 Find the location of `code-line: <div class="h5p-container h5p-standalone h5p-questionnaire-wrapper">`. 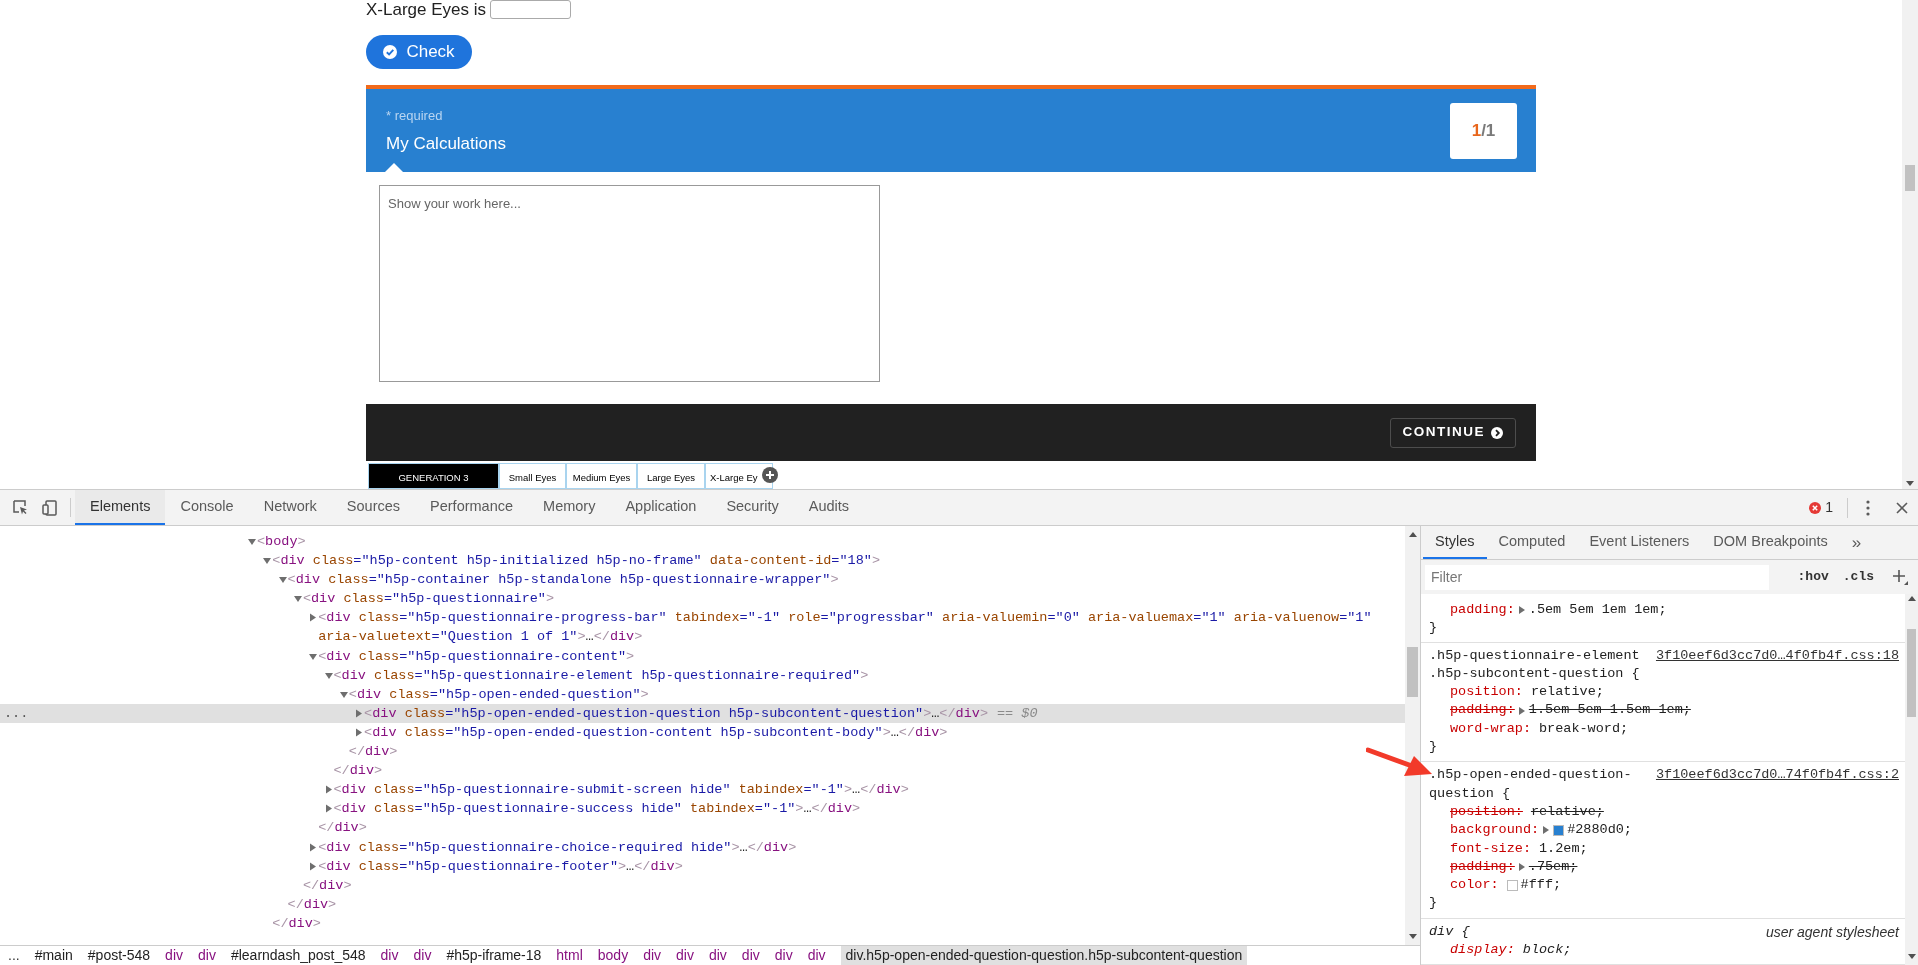

code-line: <div class="h5p-container h5p-standalone h5p-questionnaire-wrapper"> is located at coordinates (563, 580).